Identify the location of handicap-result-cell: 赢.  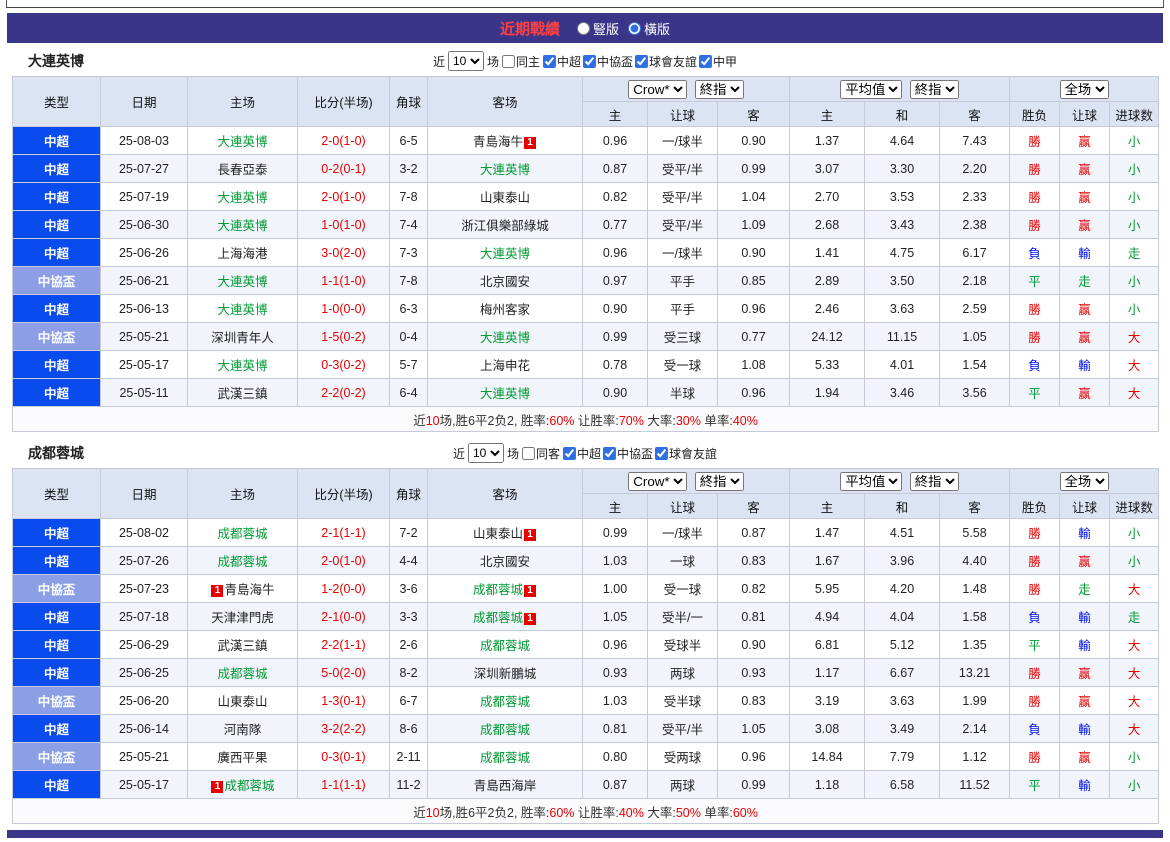
(1085, 140).